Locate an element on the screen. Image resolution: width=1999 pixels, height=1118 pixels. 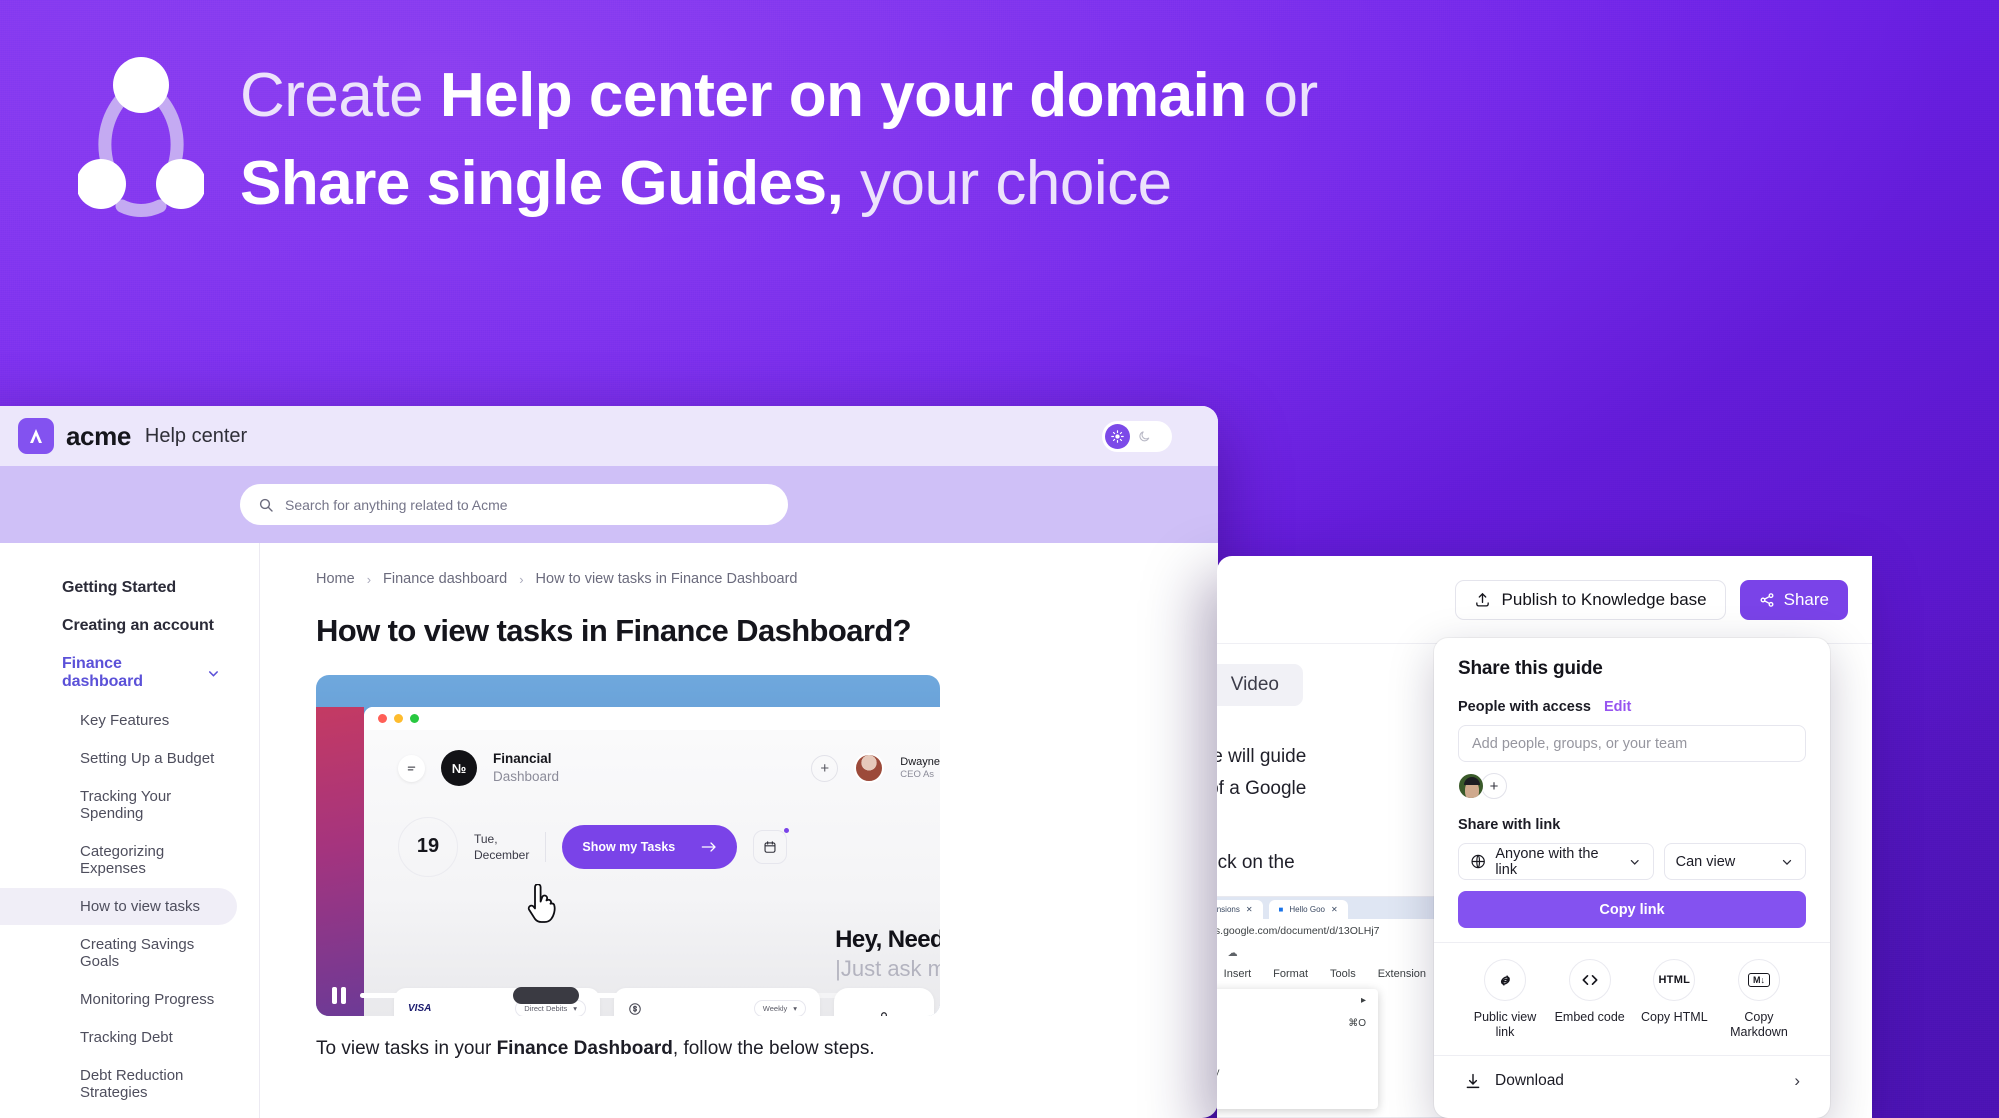
people-avatars: + is located at coordinates (1632, 786).